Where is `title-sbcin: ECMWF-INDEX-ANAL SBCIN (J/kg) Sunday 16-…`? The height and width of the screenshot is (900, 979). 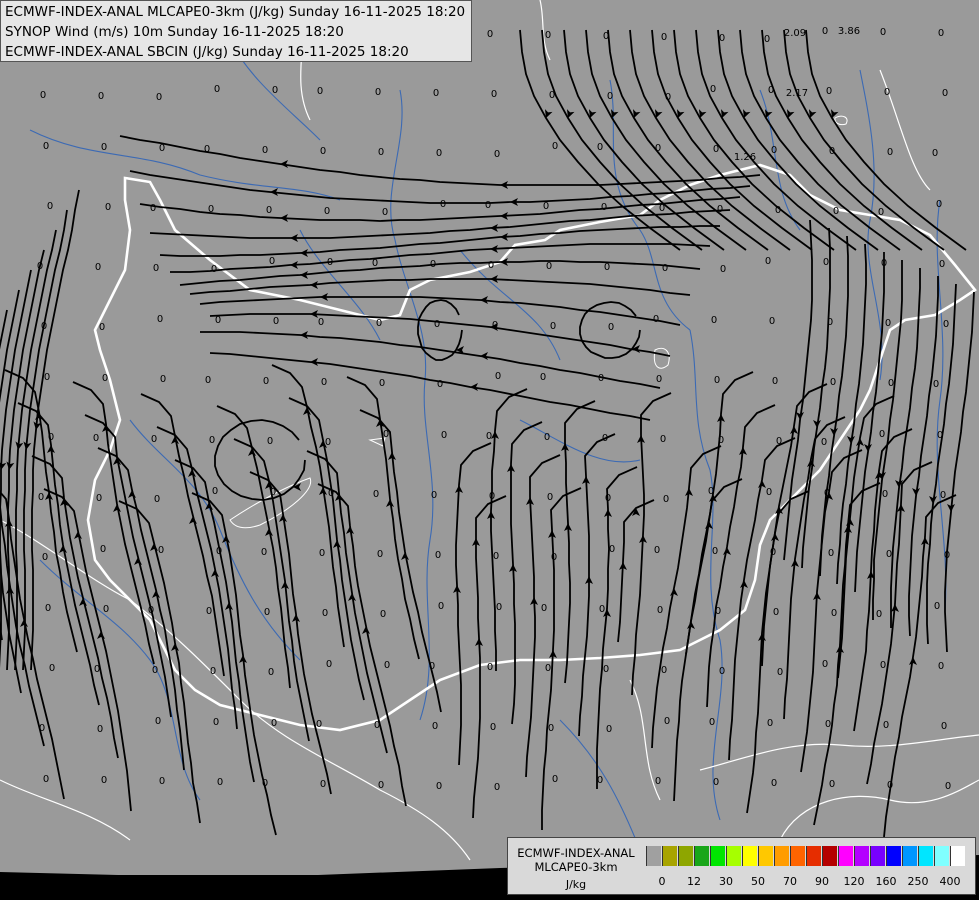 title-sbcin: ECMWF-INDEX-ANAL SBCIN (J/kg) Sunday 16-… is located at coordinates (207, 52).